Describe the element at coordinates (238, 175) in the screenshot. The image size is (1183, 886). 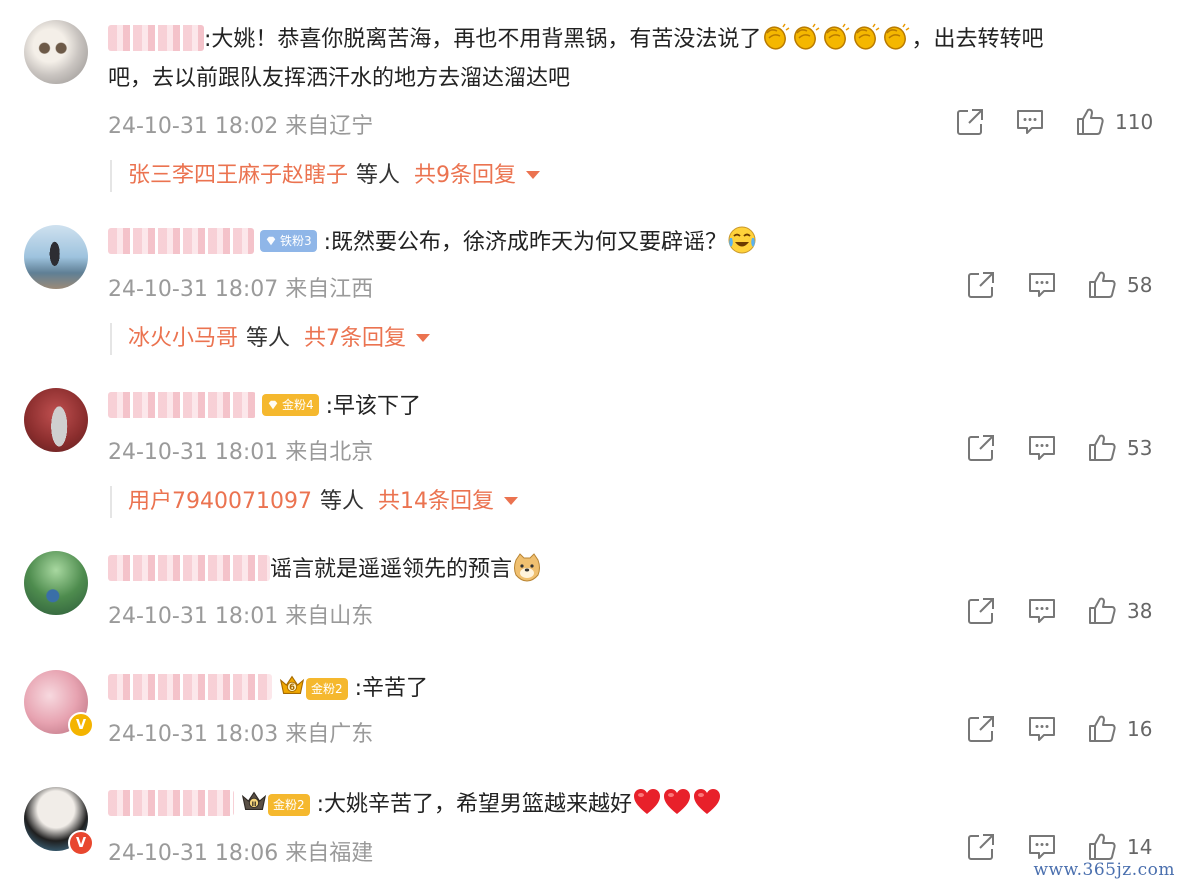
I see `reply-users: 张三李四王麻子赵瞎子` at that location.